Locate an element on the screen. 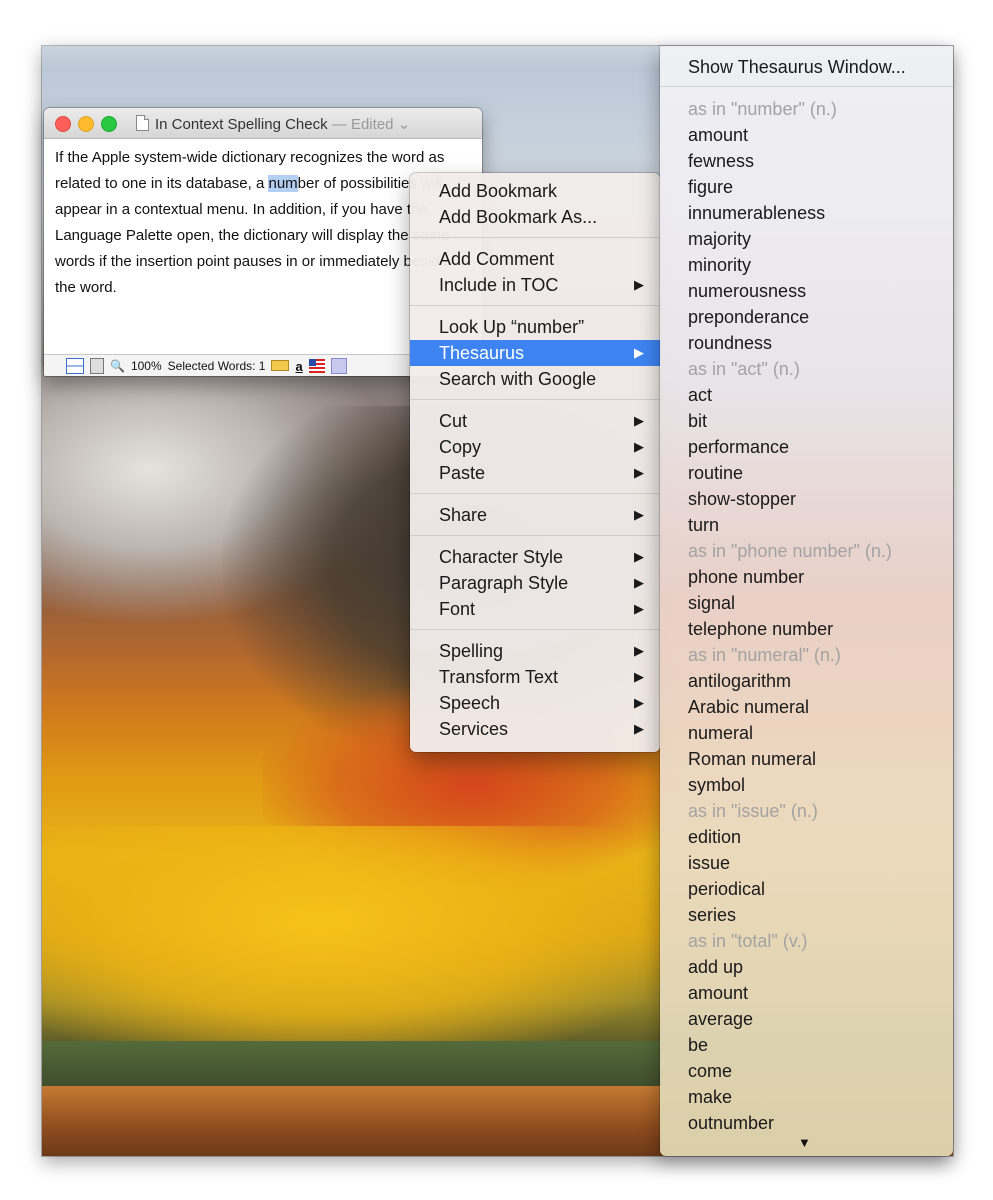 This screenshot has width=993, height=1200. menu-item-include-in-toc: Include in TOC ▶ is located at coordinates (535, 285).